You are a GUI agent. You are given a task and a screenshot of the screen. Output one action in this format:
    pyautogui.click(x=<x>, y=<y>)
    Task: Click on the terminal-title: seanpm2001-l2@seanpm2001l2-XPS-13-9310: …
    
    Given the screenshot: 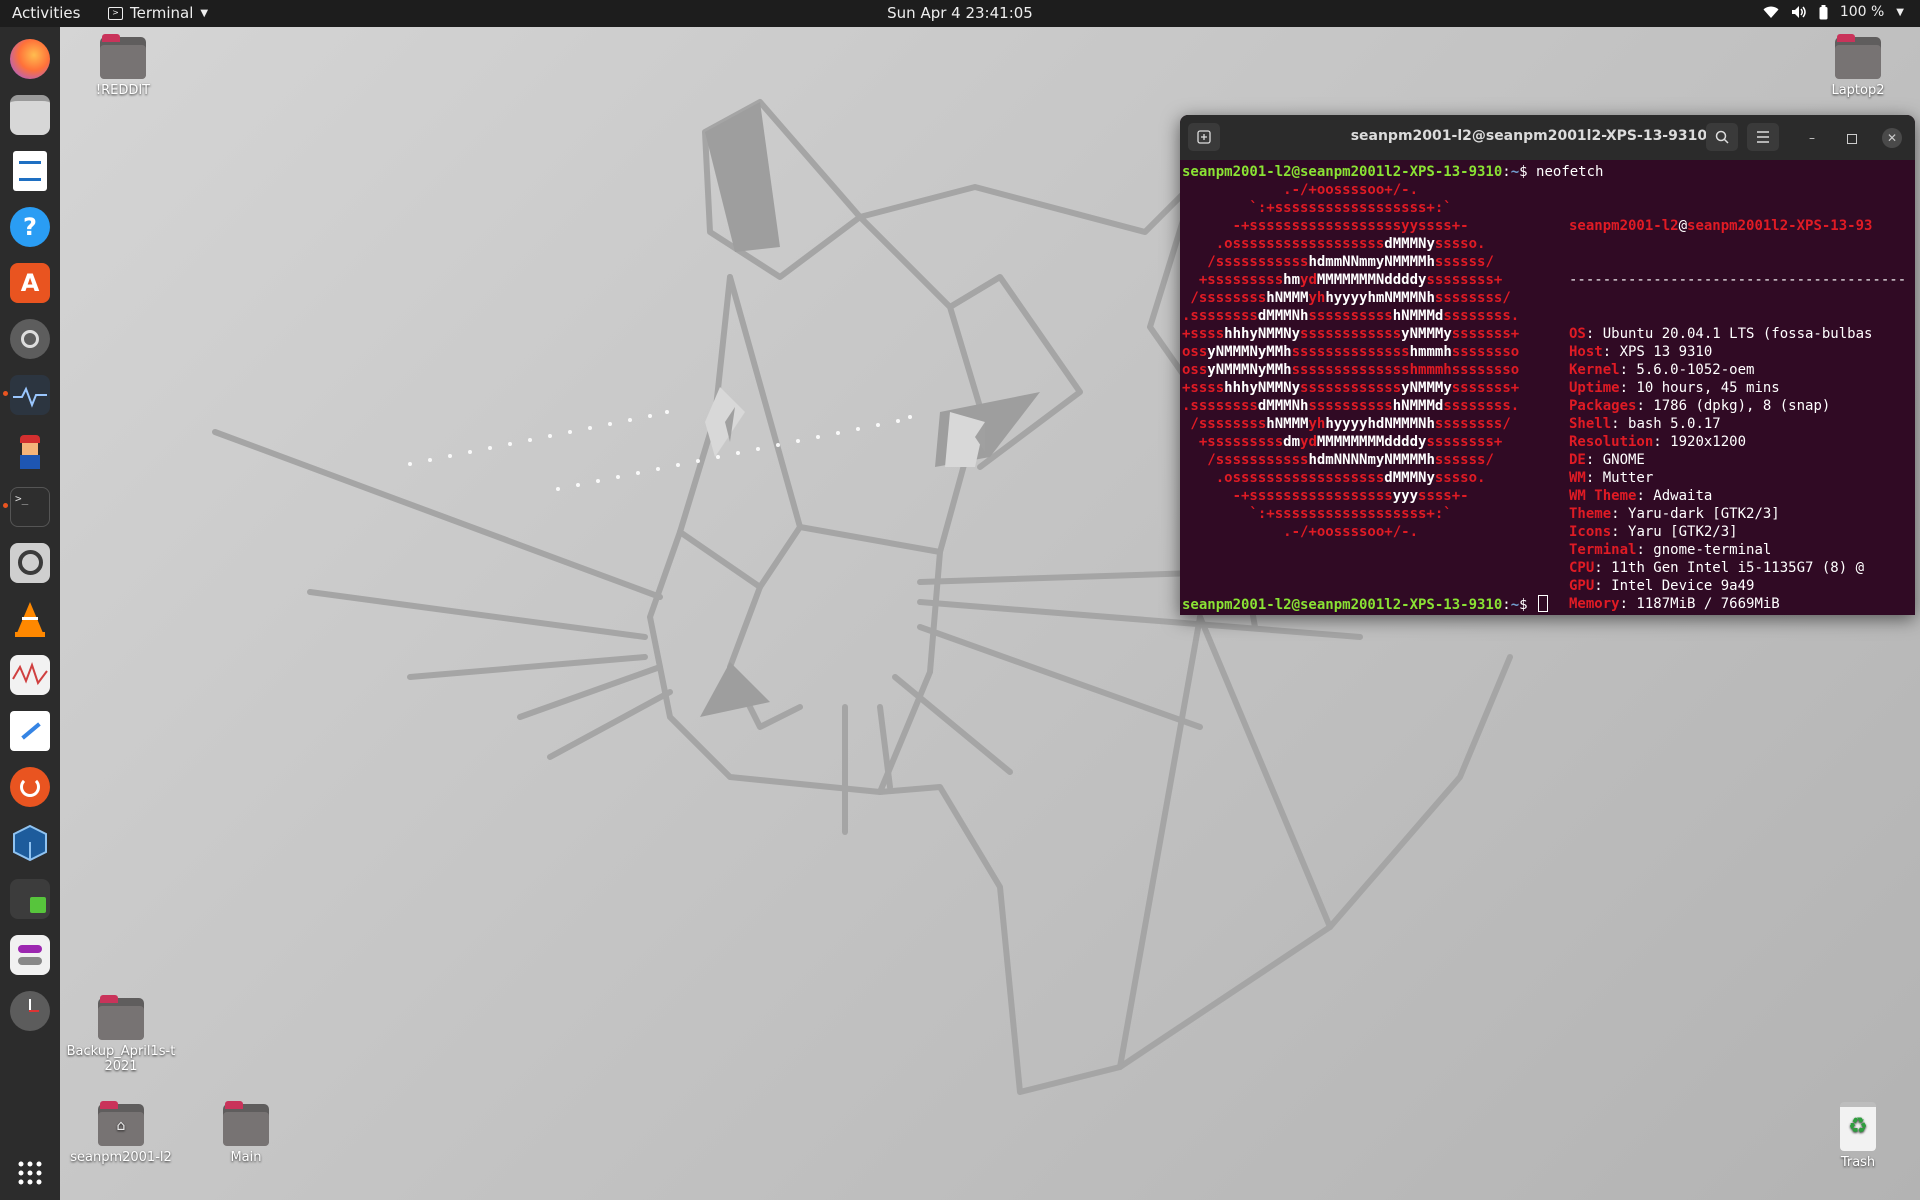 What is the action you would take?
    pyautogui.click(x=1540, y=136)
    